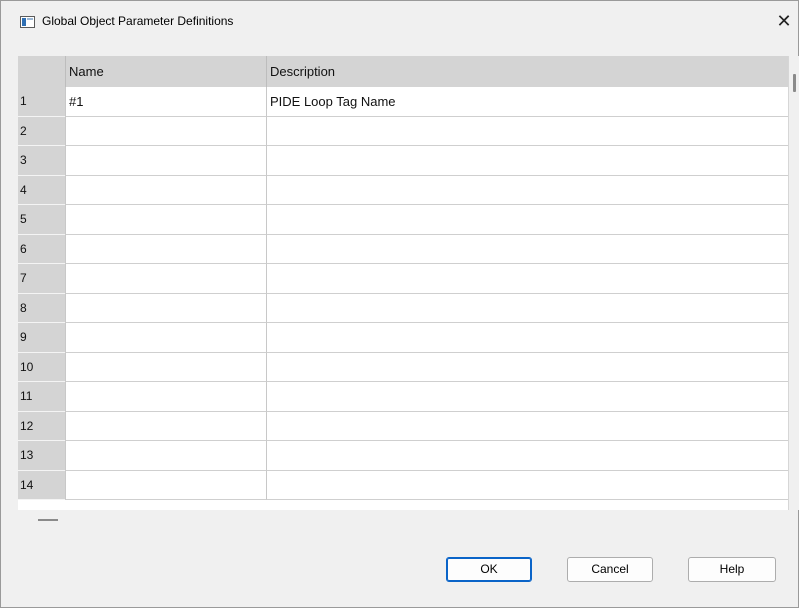 This screenshot has width=799, height=608. I want to click on table-row: 7, so click(403, 279).